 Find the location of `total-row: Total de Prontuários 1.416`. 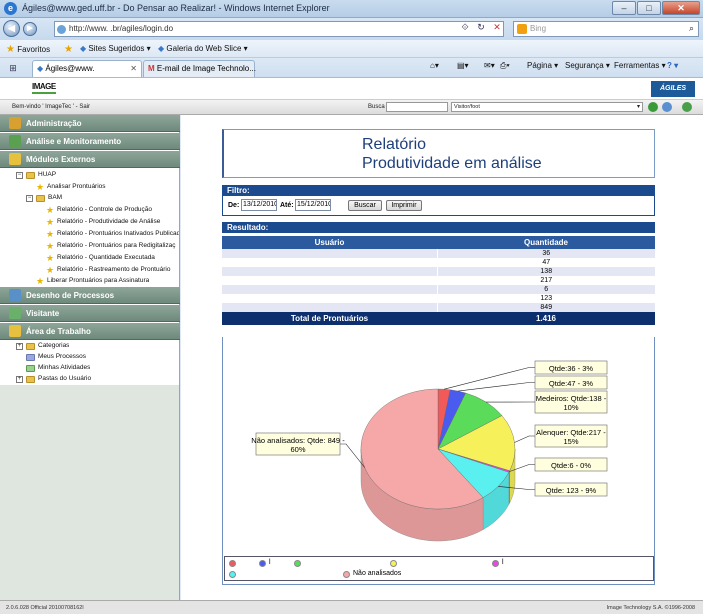

total-row: Total de Prontuários 1.416 is located at coordinates (438, 318).